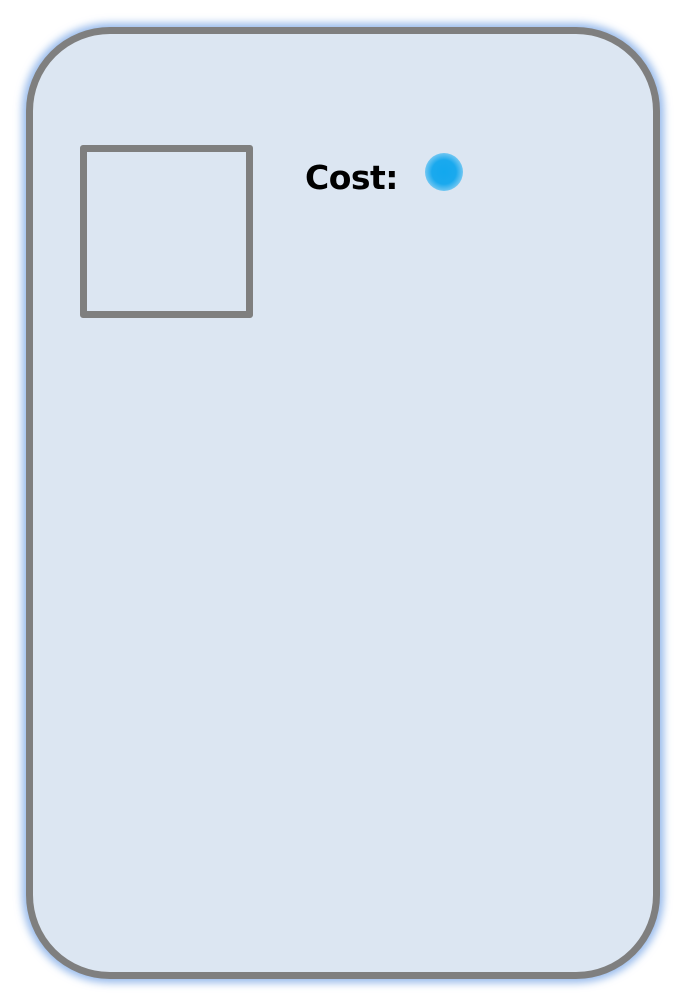  Describe the element at coordinates (166, 231) in the screenshot. I see `card-image-slot` at that location.